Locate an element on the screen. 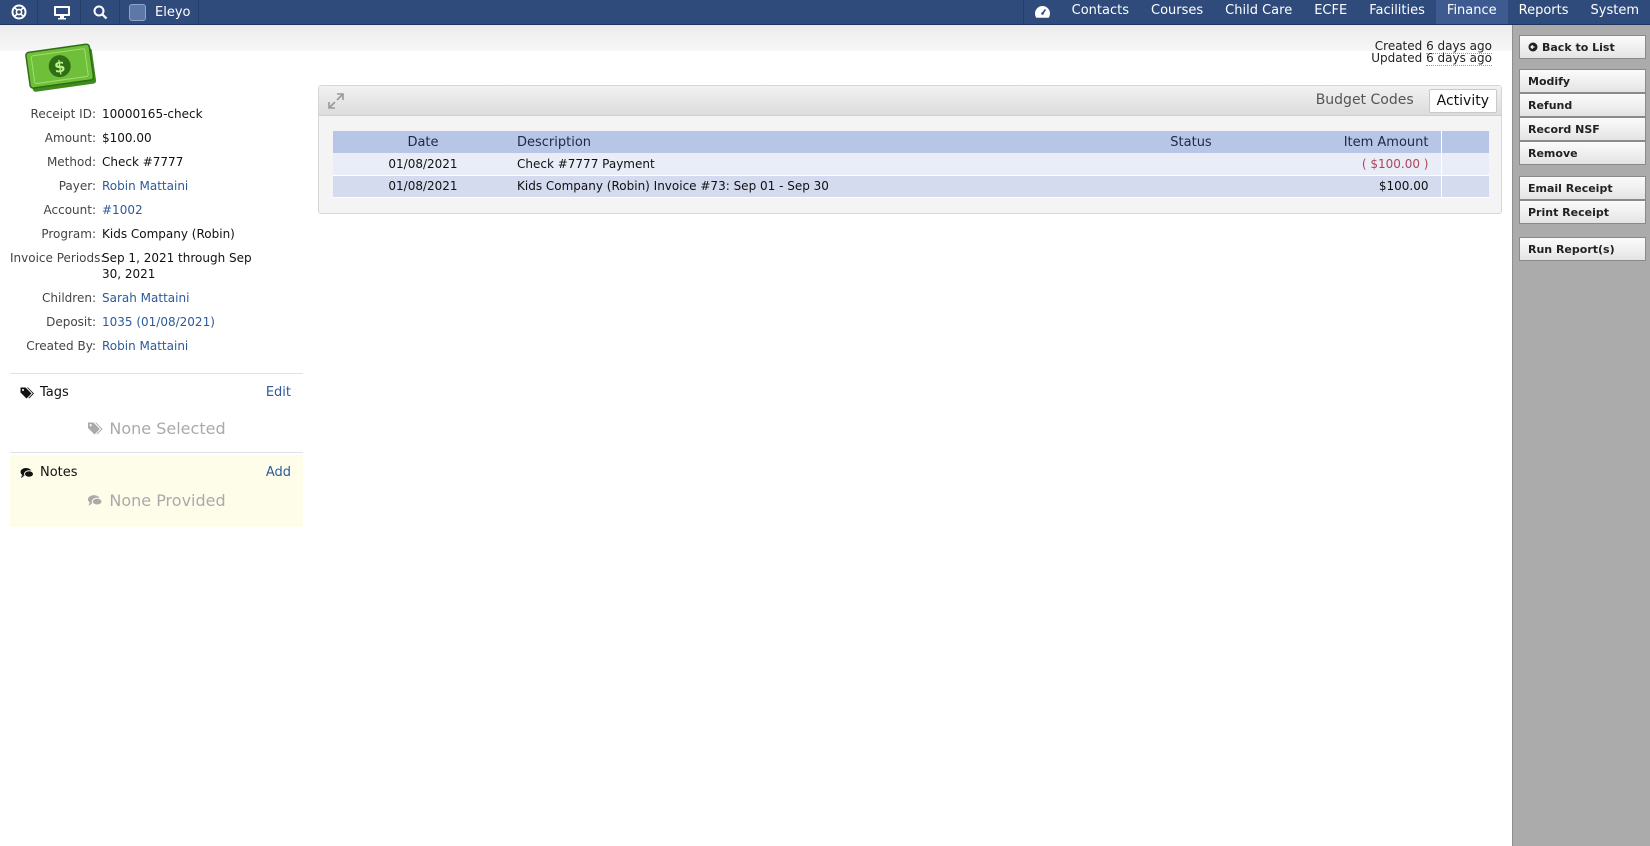 The image size is (1650, 846). created-by-link: Robin Mattaini is located at coordinates (197, 346).